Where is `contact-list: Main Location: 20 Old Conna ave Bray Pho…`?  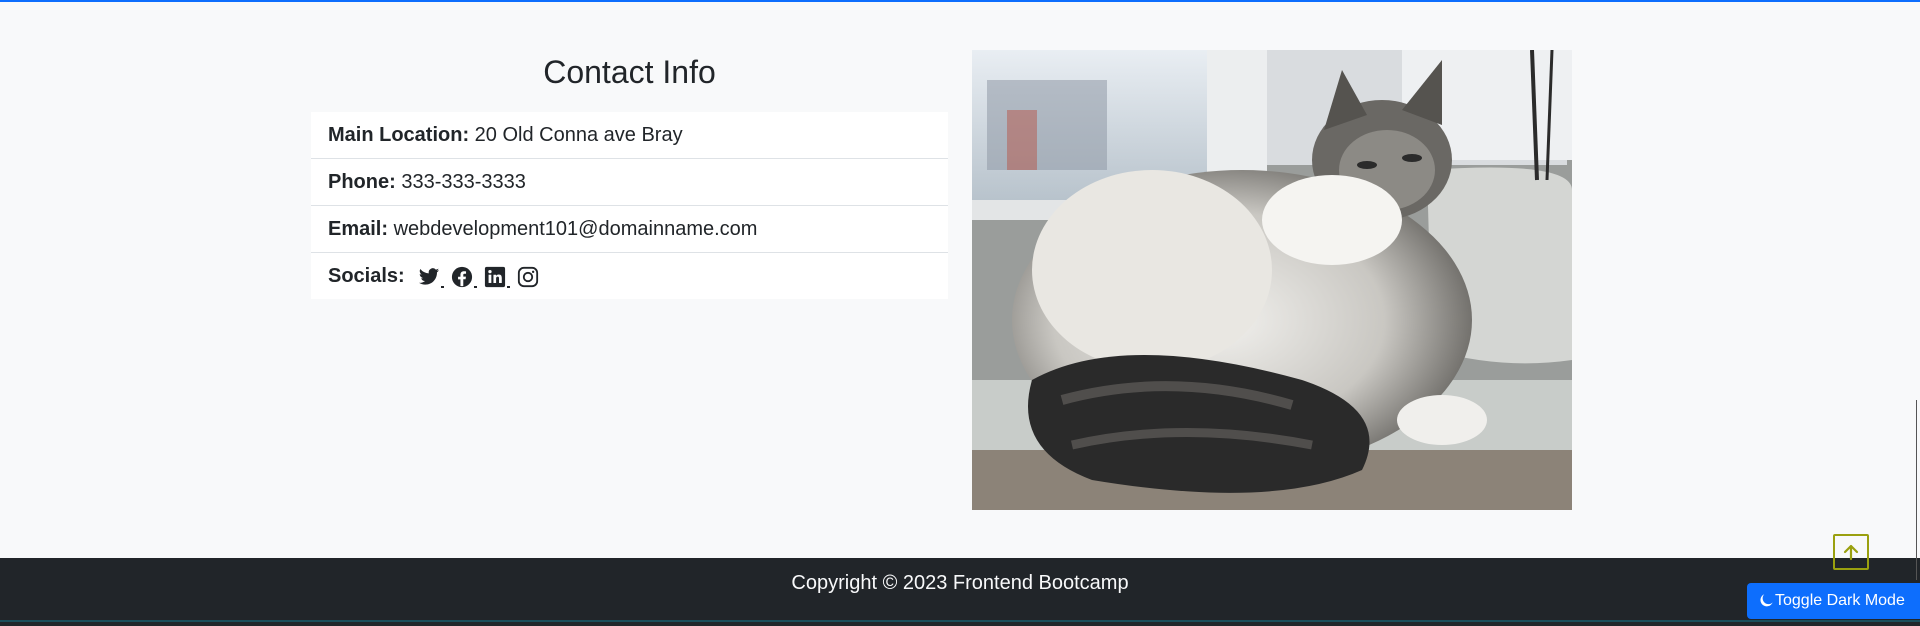
contact-list: Main Location: 20 Old Conna ave Bray Pho… is located at coordinates (629, 205).